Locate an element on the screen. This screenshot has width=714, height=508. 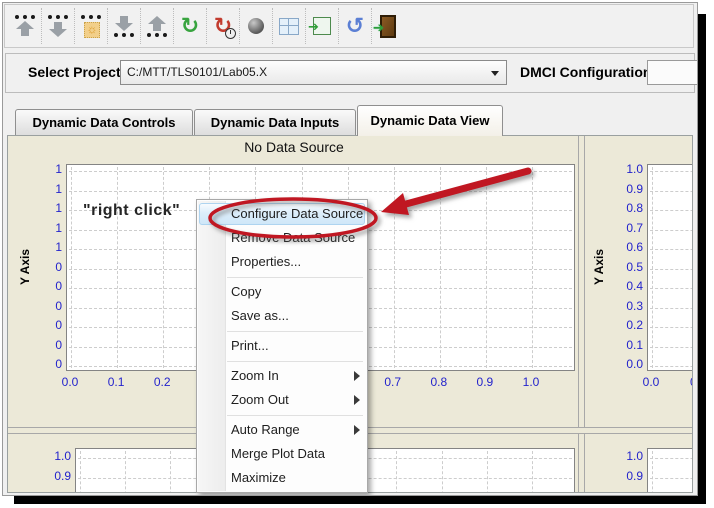
y-tick-label: 0.6 is located at coordinates (634, 247).